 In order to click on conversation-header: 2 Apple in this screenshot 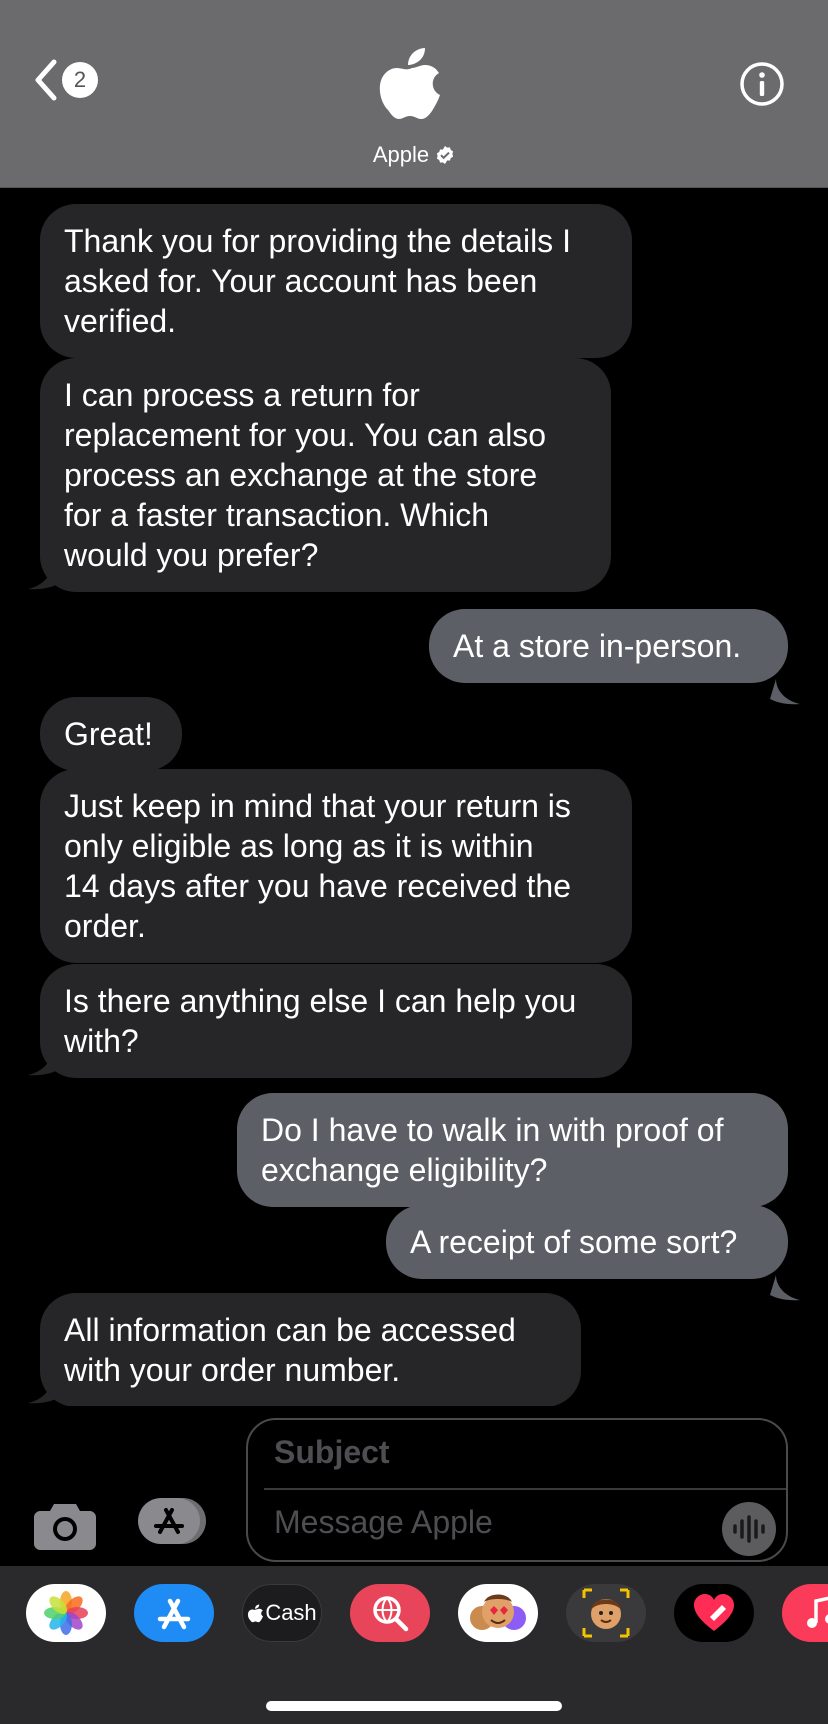, I will do `click(414, 94)`.